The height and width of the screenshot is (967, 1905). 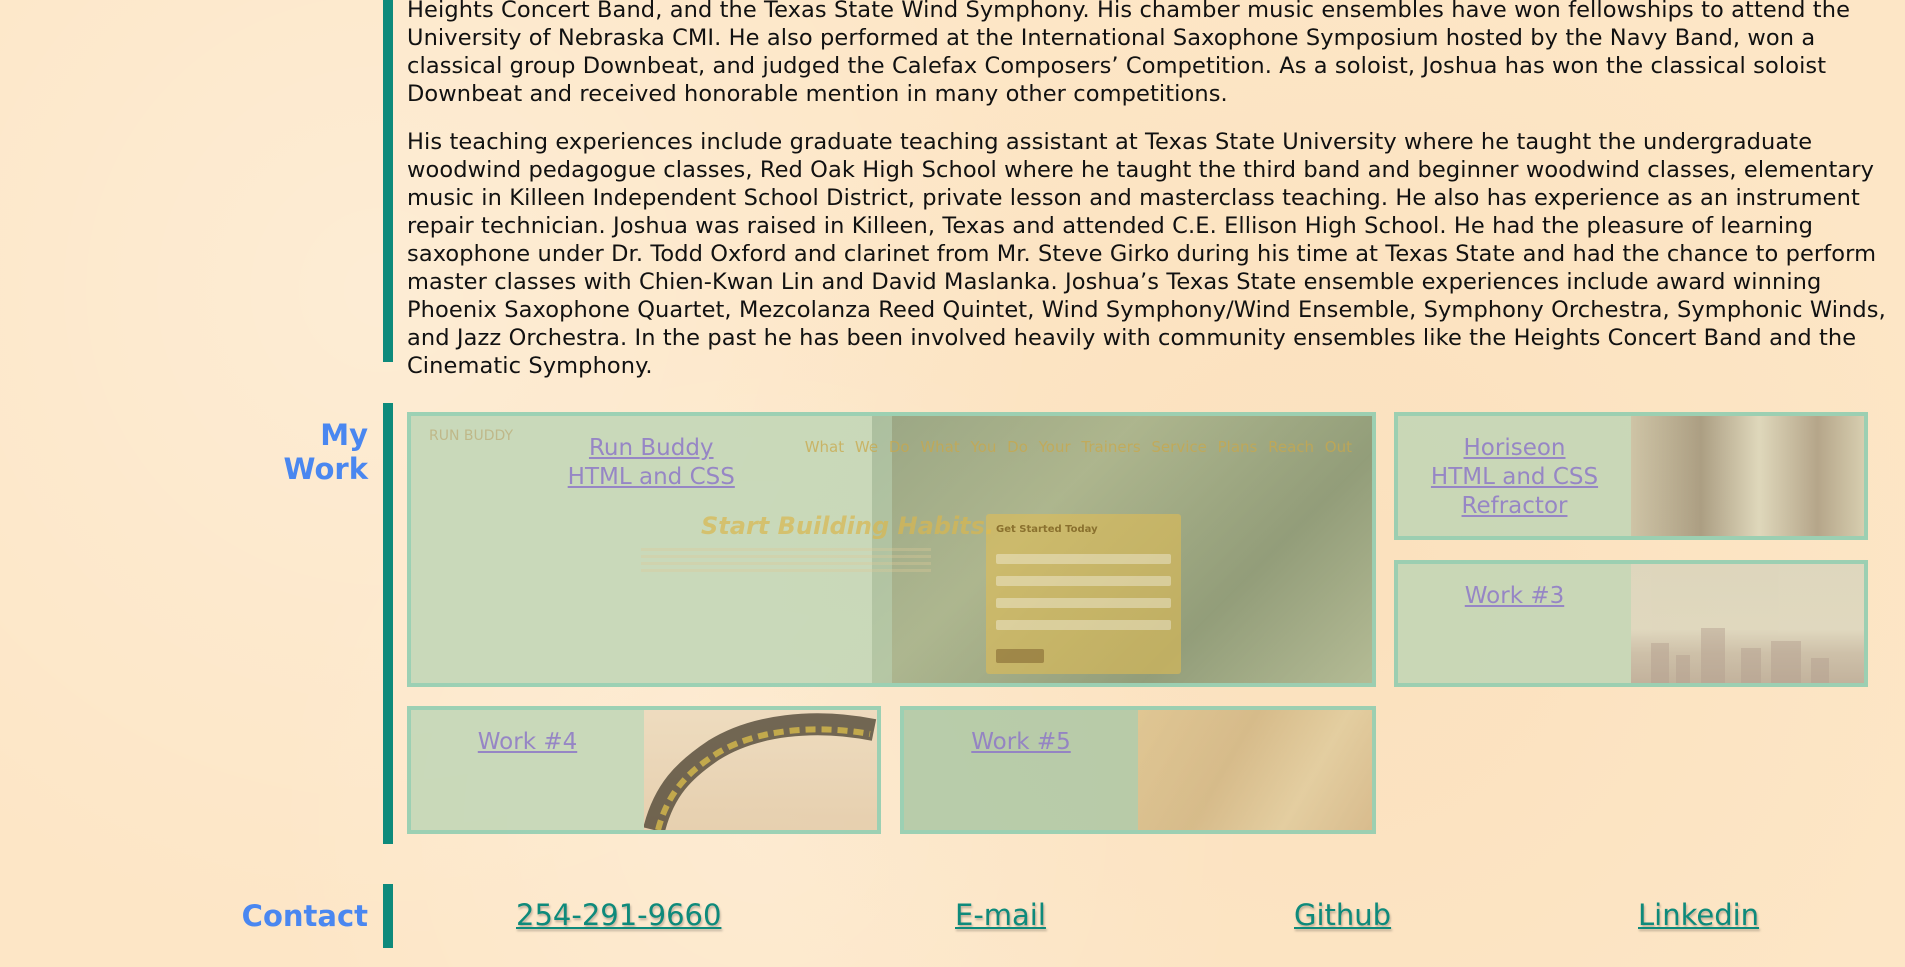 I want to click on tile-label-line: Work #5, so click(x=1021, y=742).